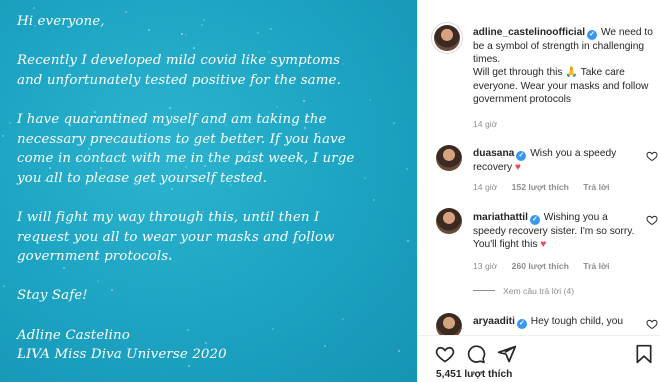 The height and width of the screenshot is (382, 660). I want to click on comment-username: aryaaditi, so click(494, 321).